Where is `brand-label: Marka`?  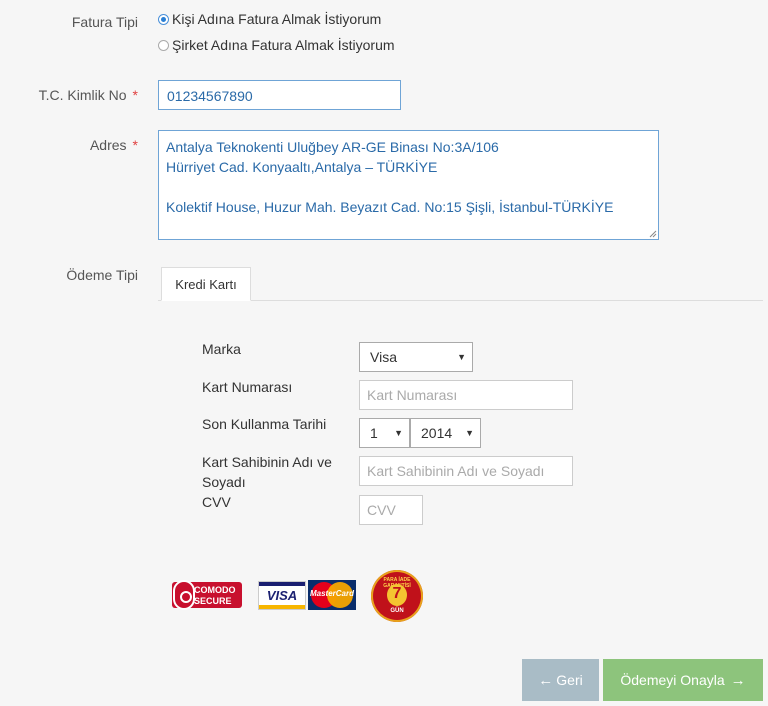 brand-label: Marka is located at coordinates (221, 349).